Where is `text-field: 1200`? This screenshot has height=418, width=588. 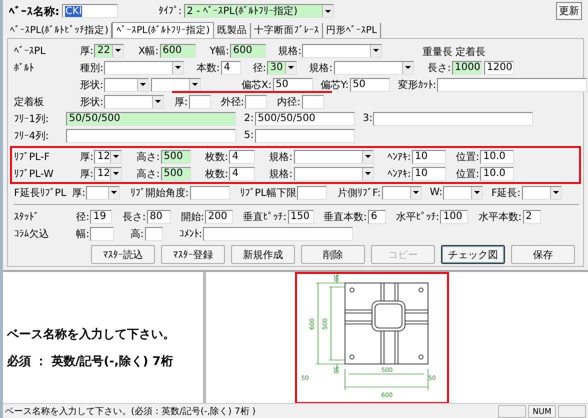 text-field: 1200 is located at coordinates (499, 67).